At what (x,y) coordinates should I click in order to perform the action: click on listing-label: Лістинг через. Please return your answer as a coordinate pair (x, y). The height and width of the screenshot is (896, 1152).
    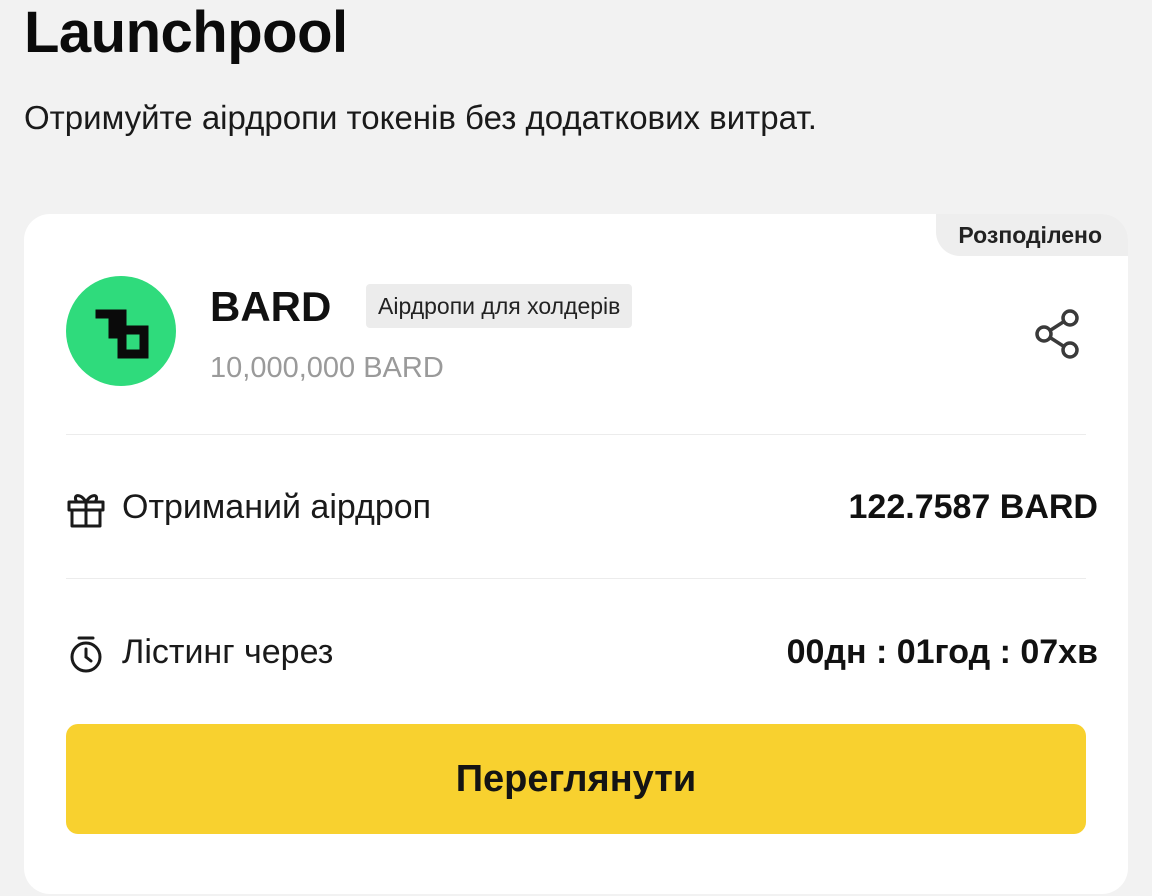
    Looking at the image, I should click on (228, 652).